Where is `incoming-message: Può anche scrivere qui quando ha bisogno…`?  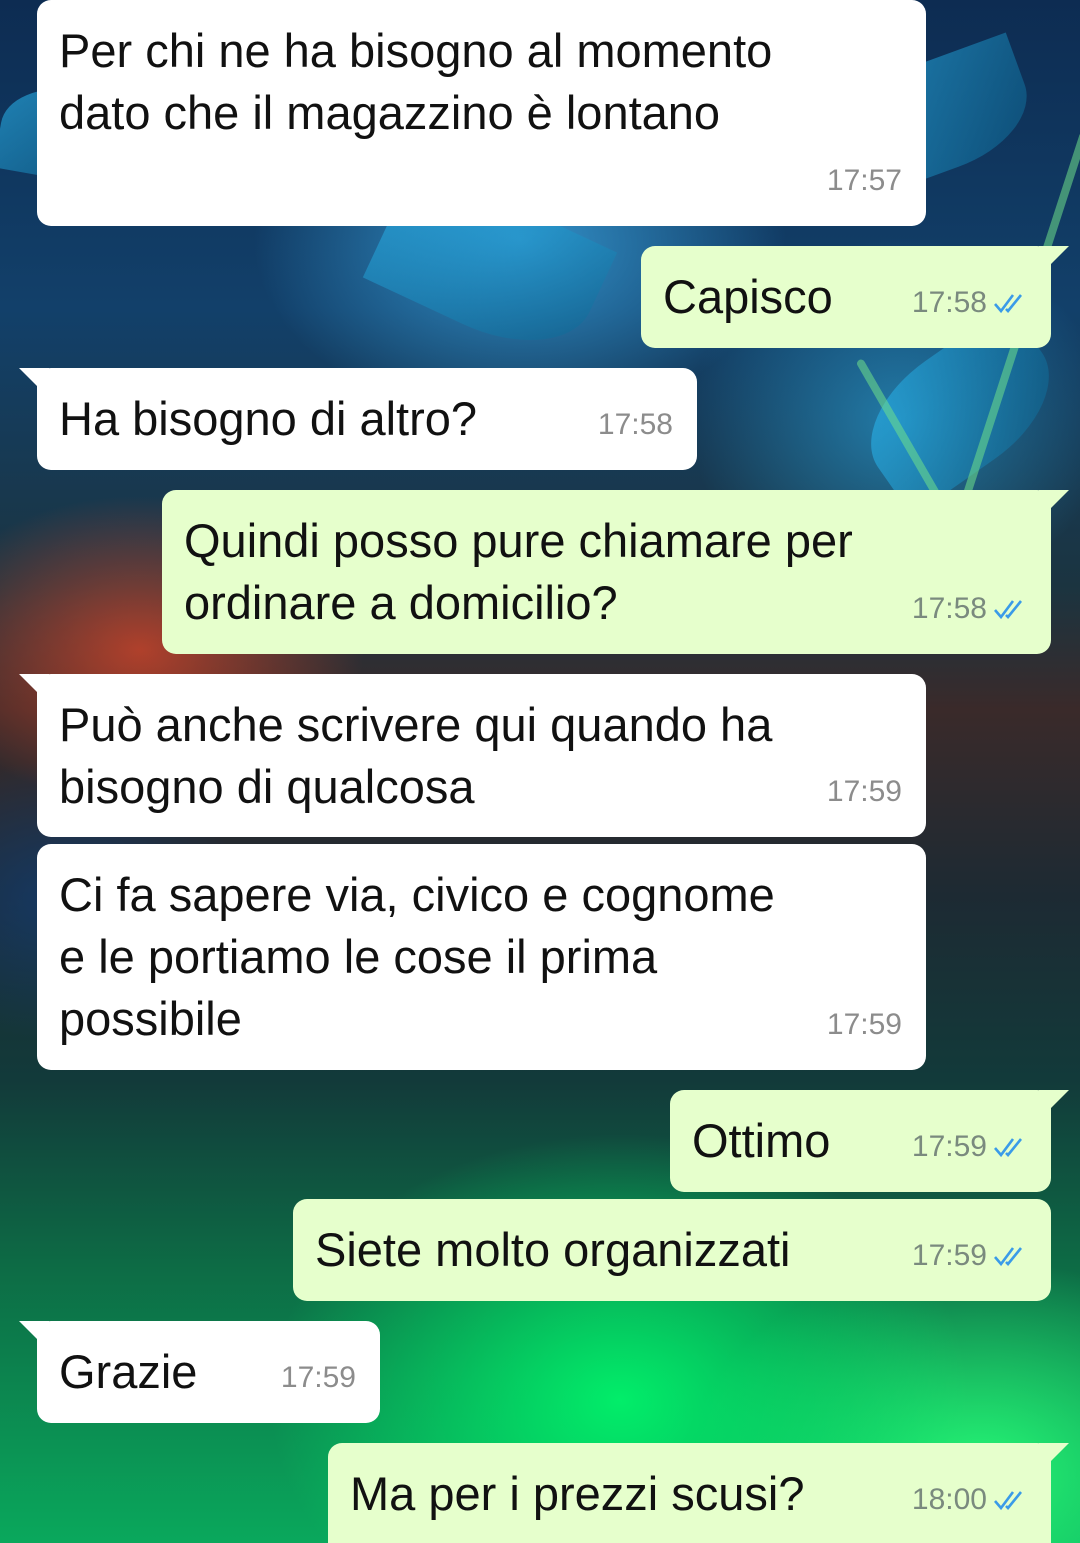
incoming-message: Può anche scrivere qui quando ha bisogno… is located at coordinates (472, 755).